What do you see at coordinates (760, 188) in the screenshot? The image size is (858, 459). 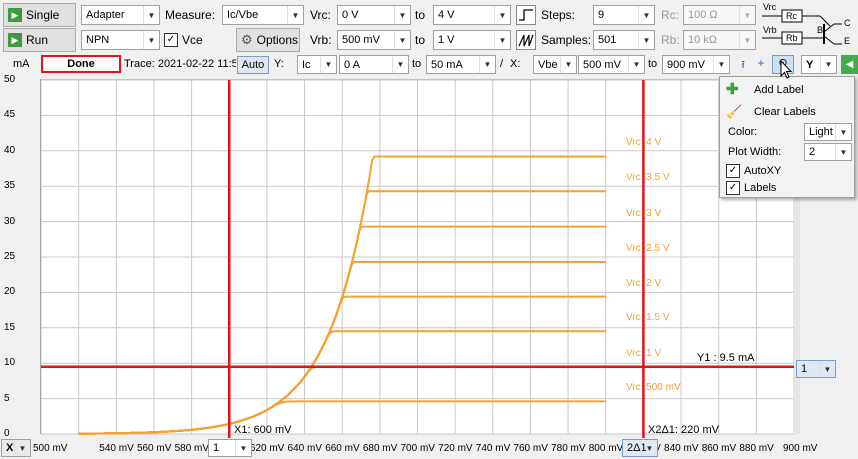 I see `labels-label: Labels` at bounding box center [760, 188].